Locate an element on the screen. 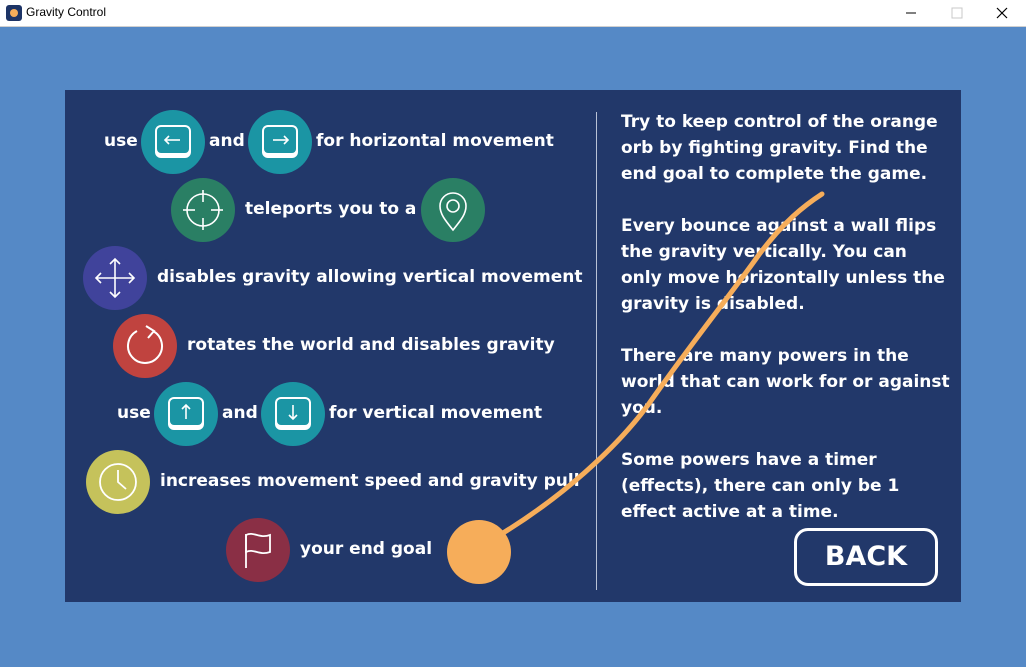  row4-text: rotates the world and disables gravity is located at coordinates (371, 345).